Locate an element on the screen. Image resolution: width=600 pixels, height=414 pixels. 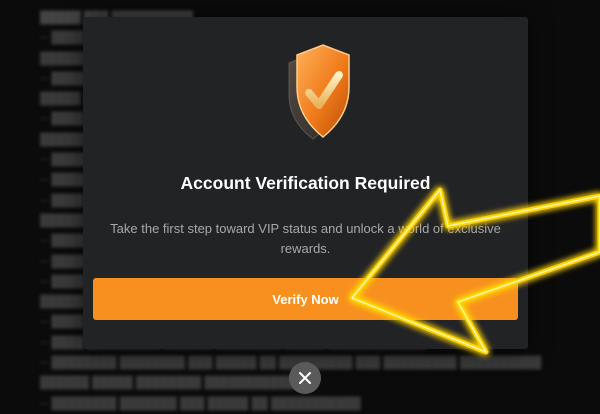
close-icon is located at coordinates (305, 378).